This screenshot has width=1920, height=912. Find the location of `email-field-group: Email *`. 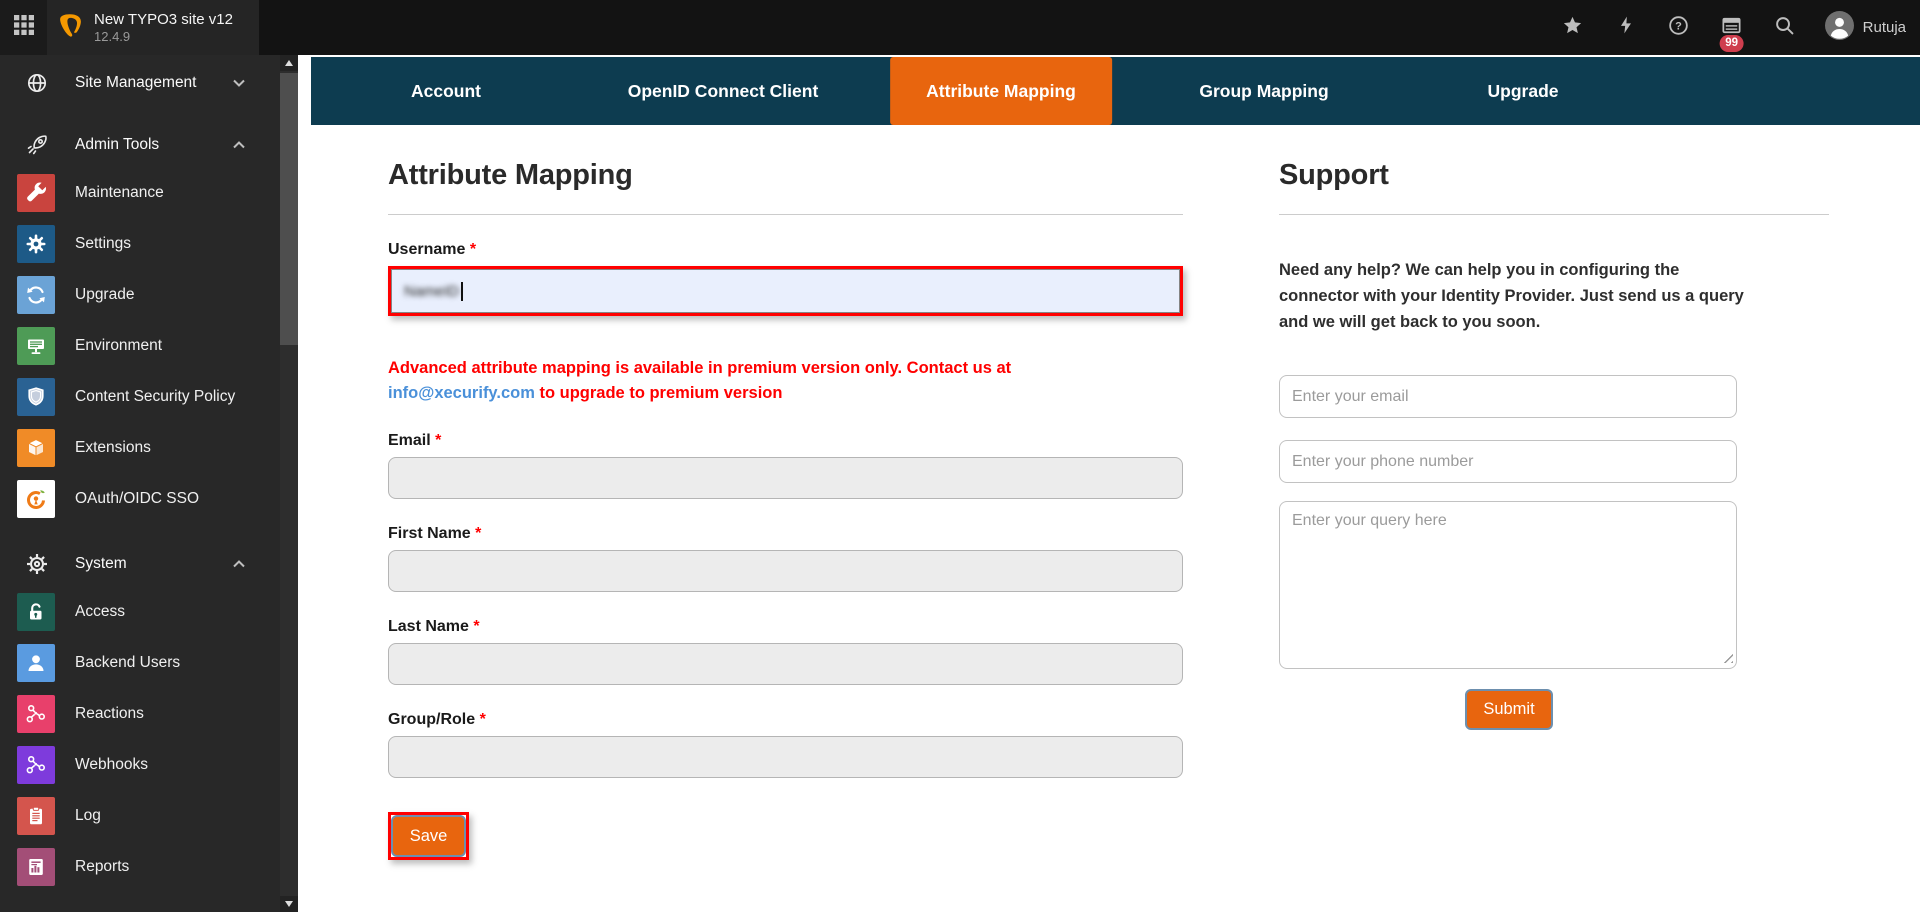

email-field-group: Email * is located at coordinates (785, 465).